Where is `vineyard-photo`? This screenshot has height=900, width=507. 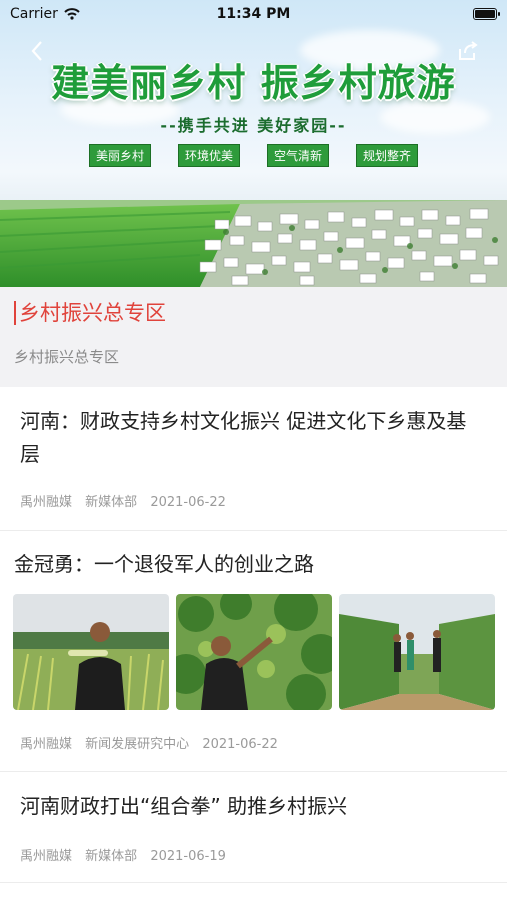
vineyard-photo is located at coordinates (254, 652).